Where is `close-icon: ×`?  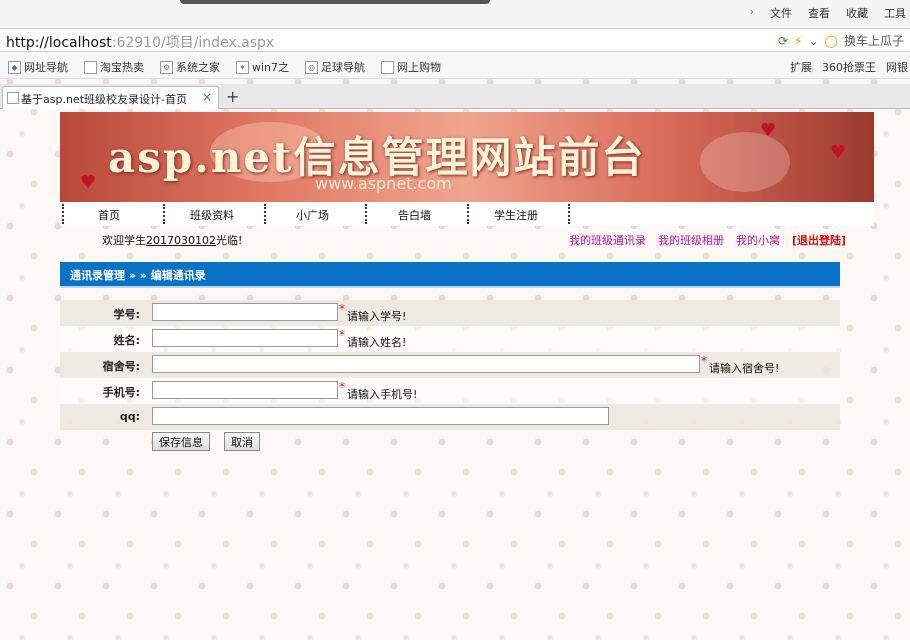 close-icon: × is located at coordinates (207, 97).